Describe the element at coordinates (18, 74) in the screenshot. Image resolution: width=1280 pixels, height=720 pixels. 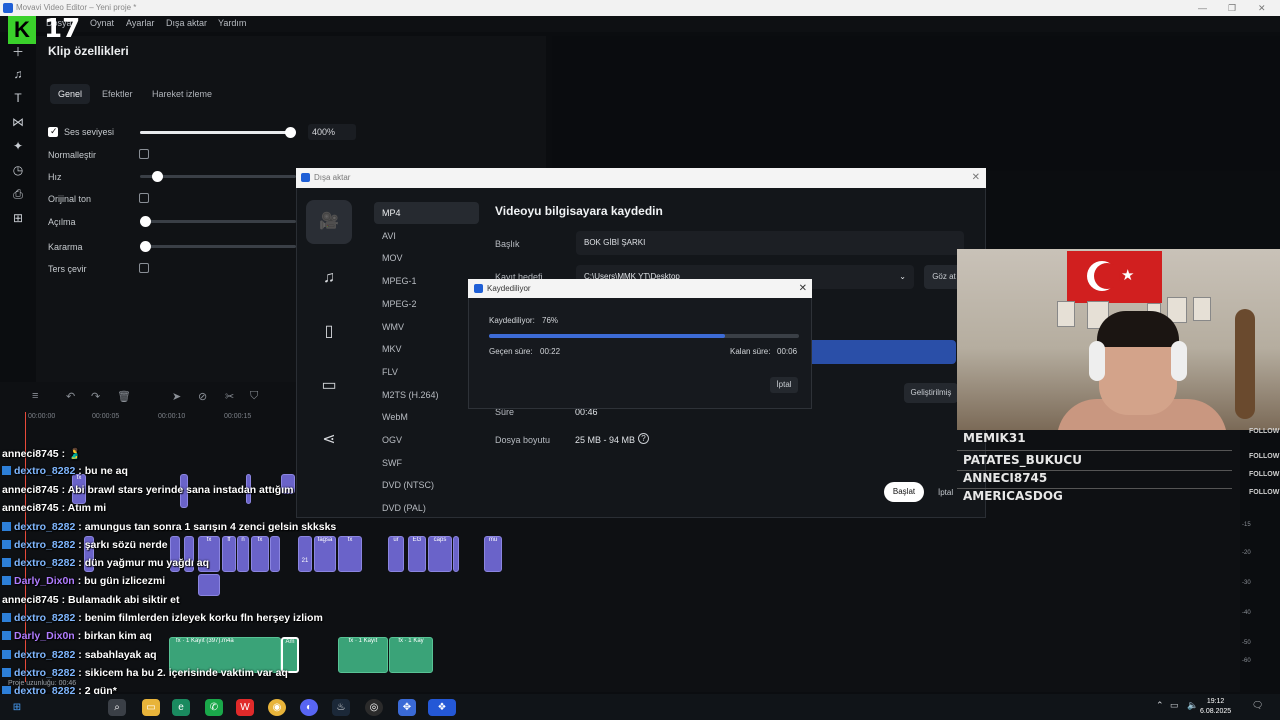
I see `music-icon: ♫` at that location.